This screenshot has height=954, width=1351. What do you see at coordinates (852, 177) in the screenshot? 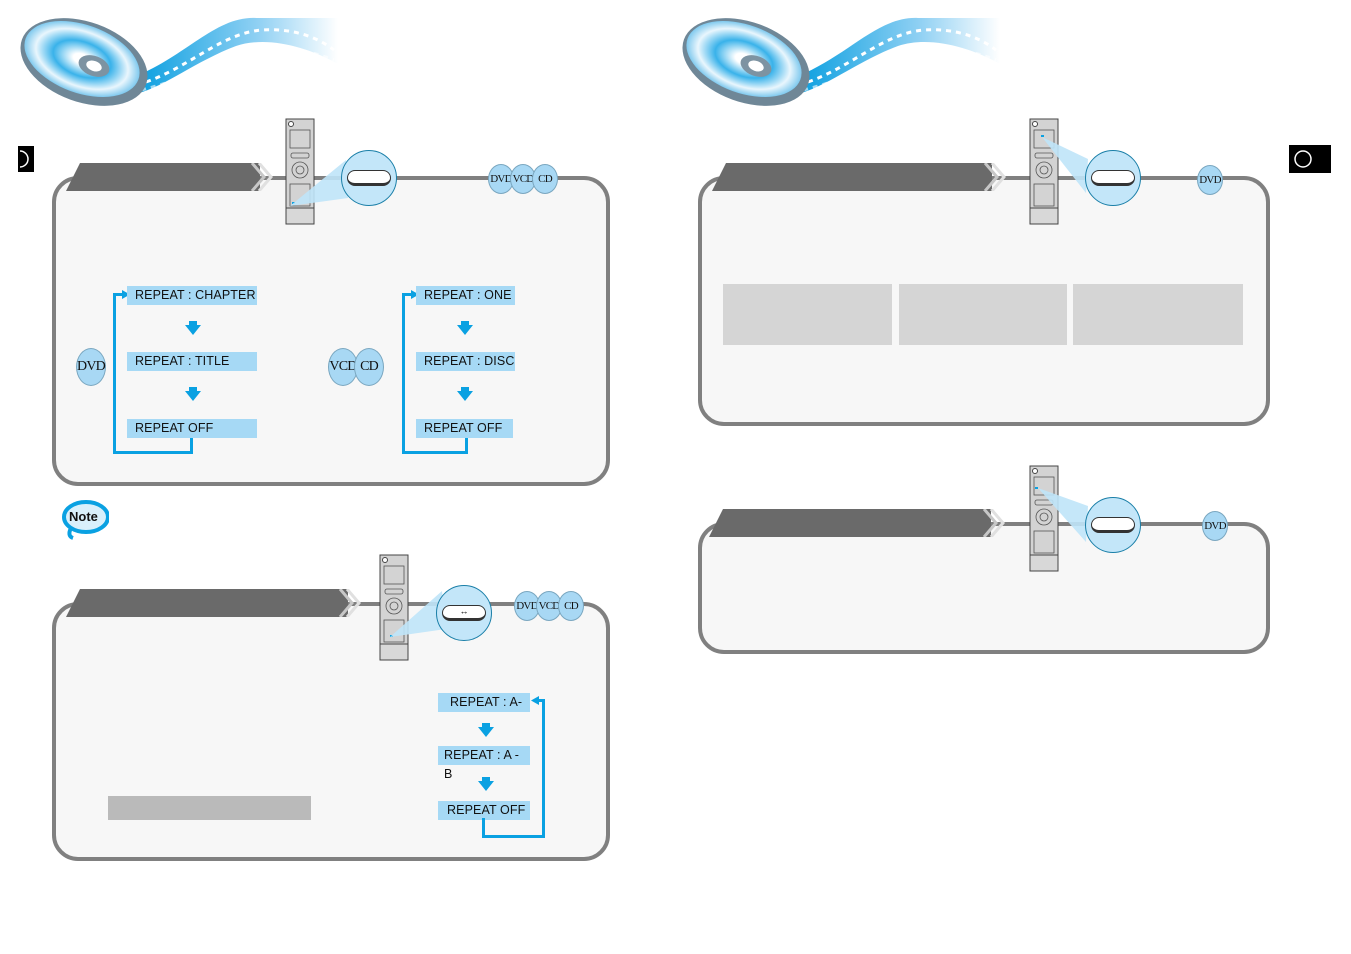
I see `angle-function-title-bar` at bounding box center [852, 177].